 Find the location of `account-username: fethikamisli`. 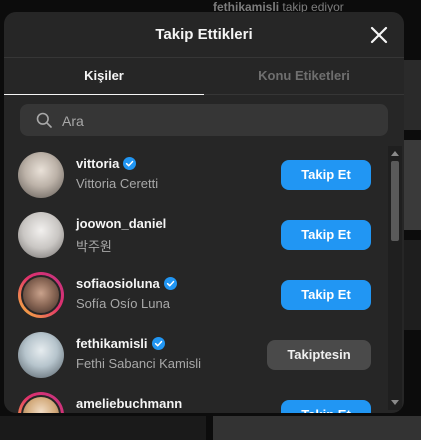

account-username: fethikamisli is located at coordinates (120, 343).